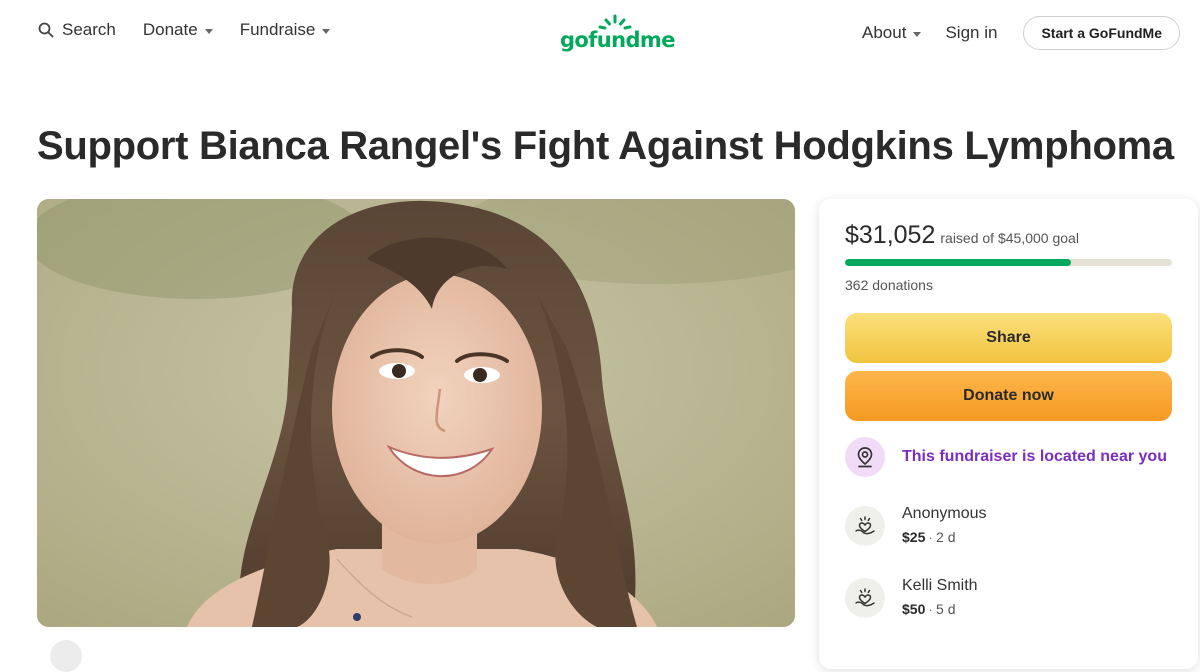  I want to click on donate-menu: Donate, so click(178, 30).